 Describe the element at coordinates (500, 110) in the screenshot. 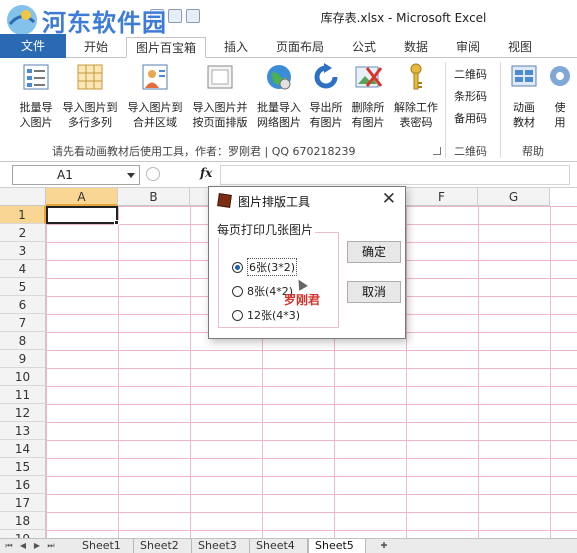

I see `ribbon-separator` at that location.